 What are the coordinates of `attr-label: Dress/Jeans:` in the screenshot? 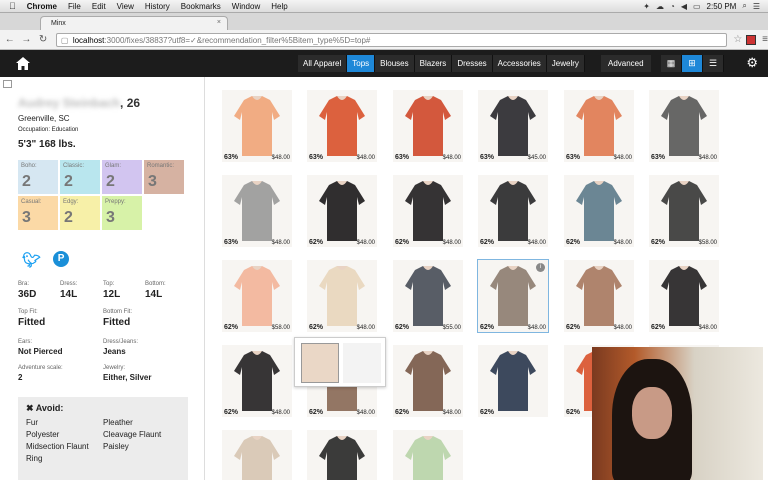 It's located at (121, 342).